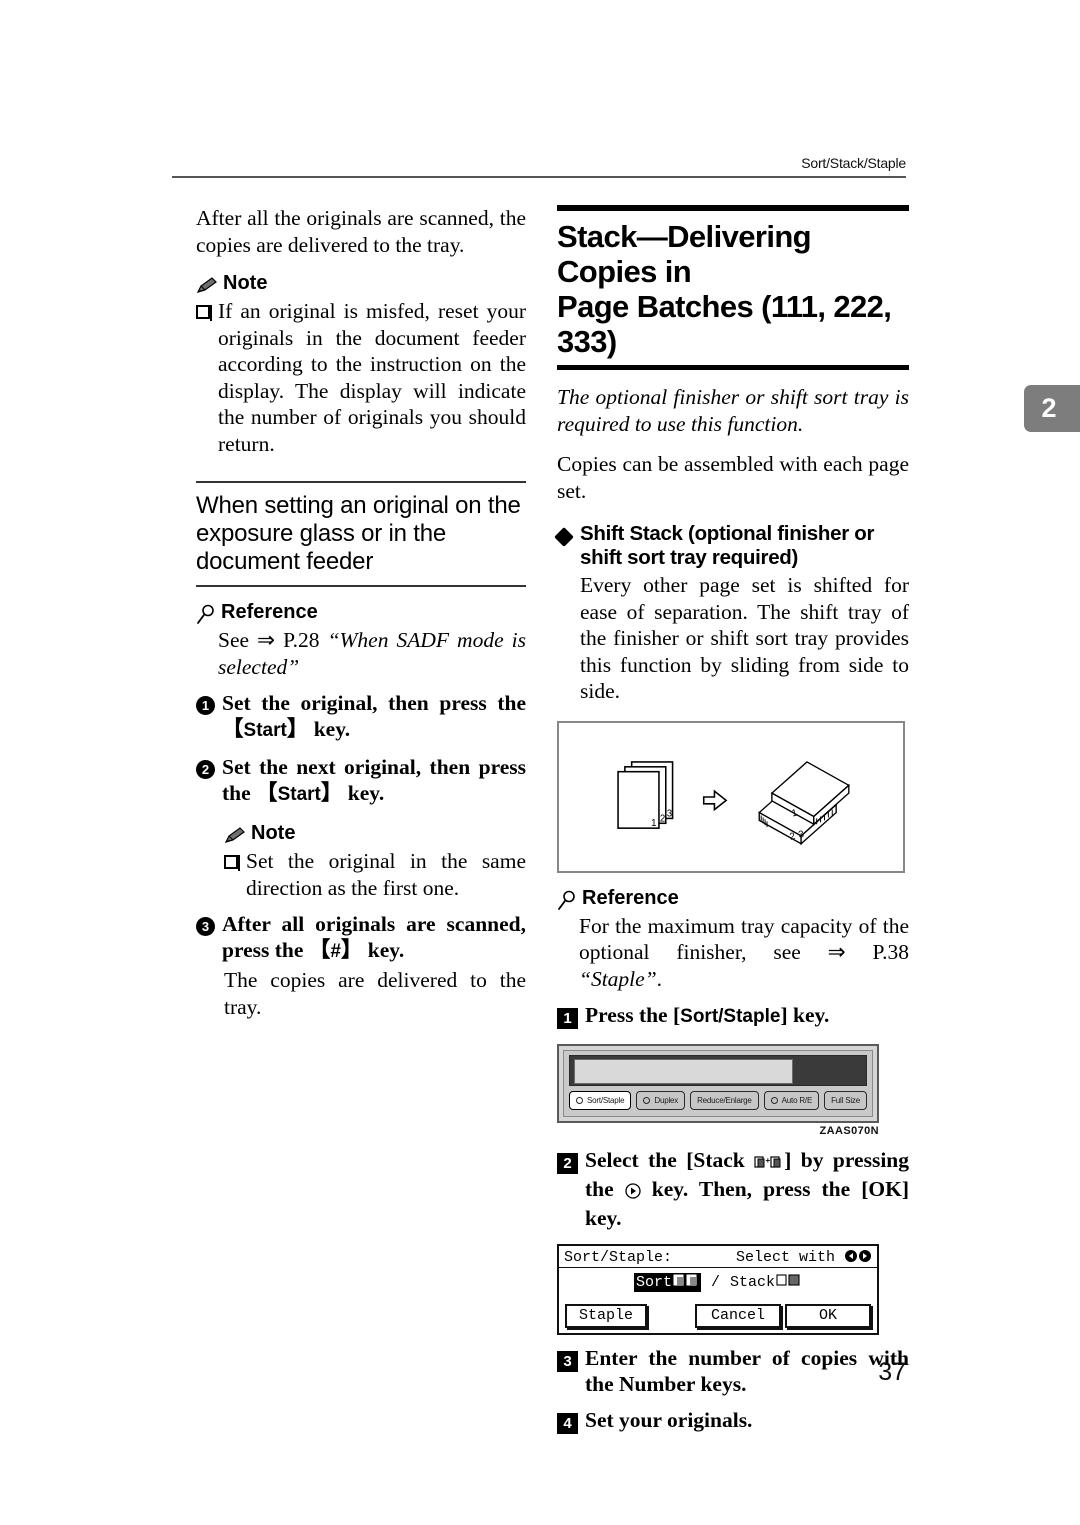 Image resolution: width=1080 pixels, height=1525 pixels. Describe the element at coordinates (653, 1282) in the screenshot. I see `lcd-option-sort-label: Sort` at that location.